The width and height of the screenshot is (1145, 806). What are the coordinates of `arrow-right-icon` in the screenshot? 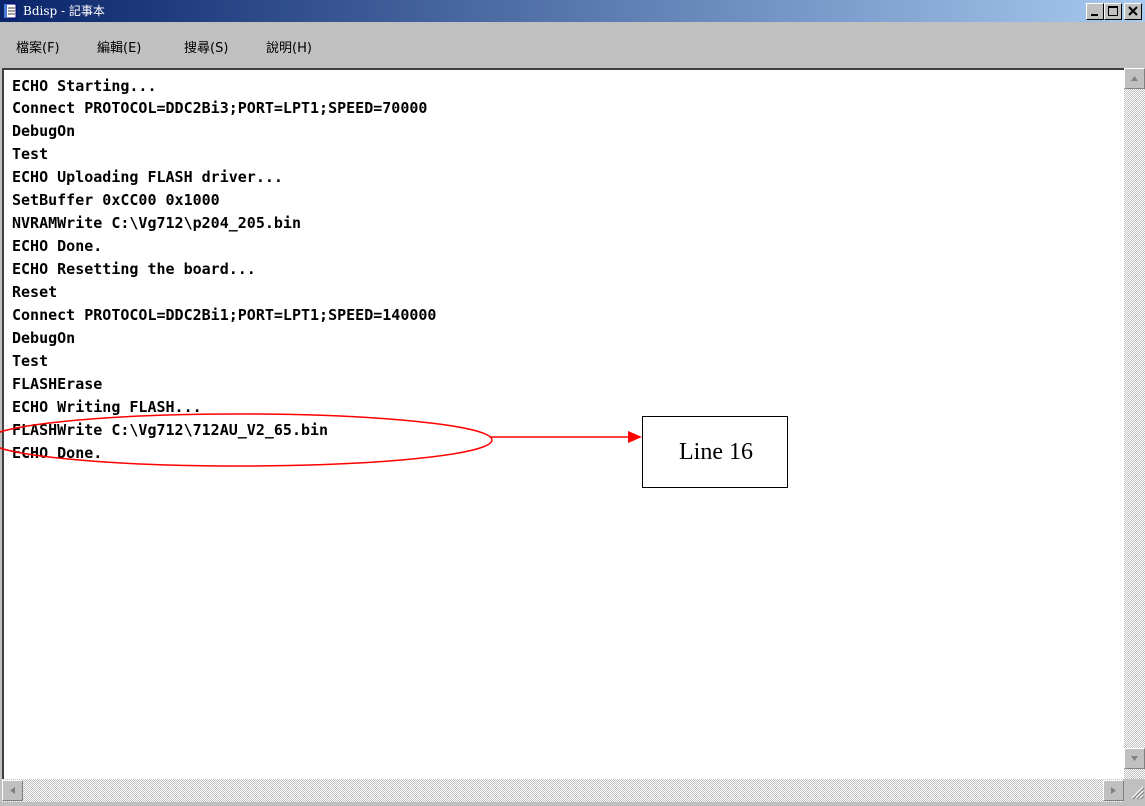 It's located at (1113, 790).